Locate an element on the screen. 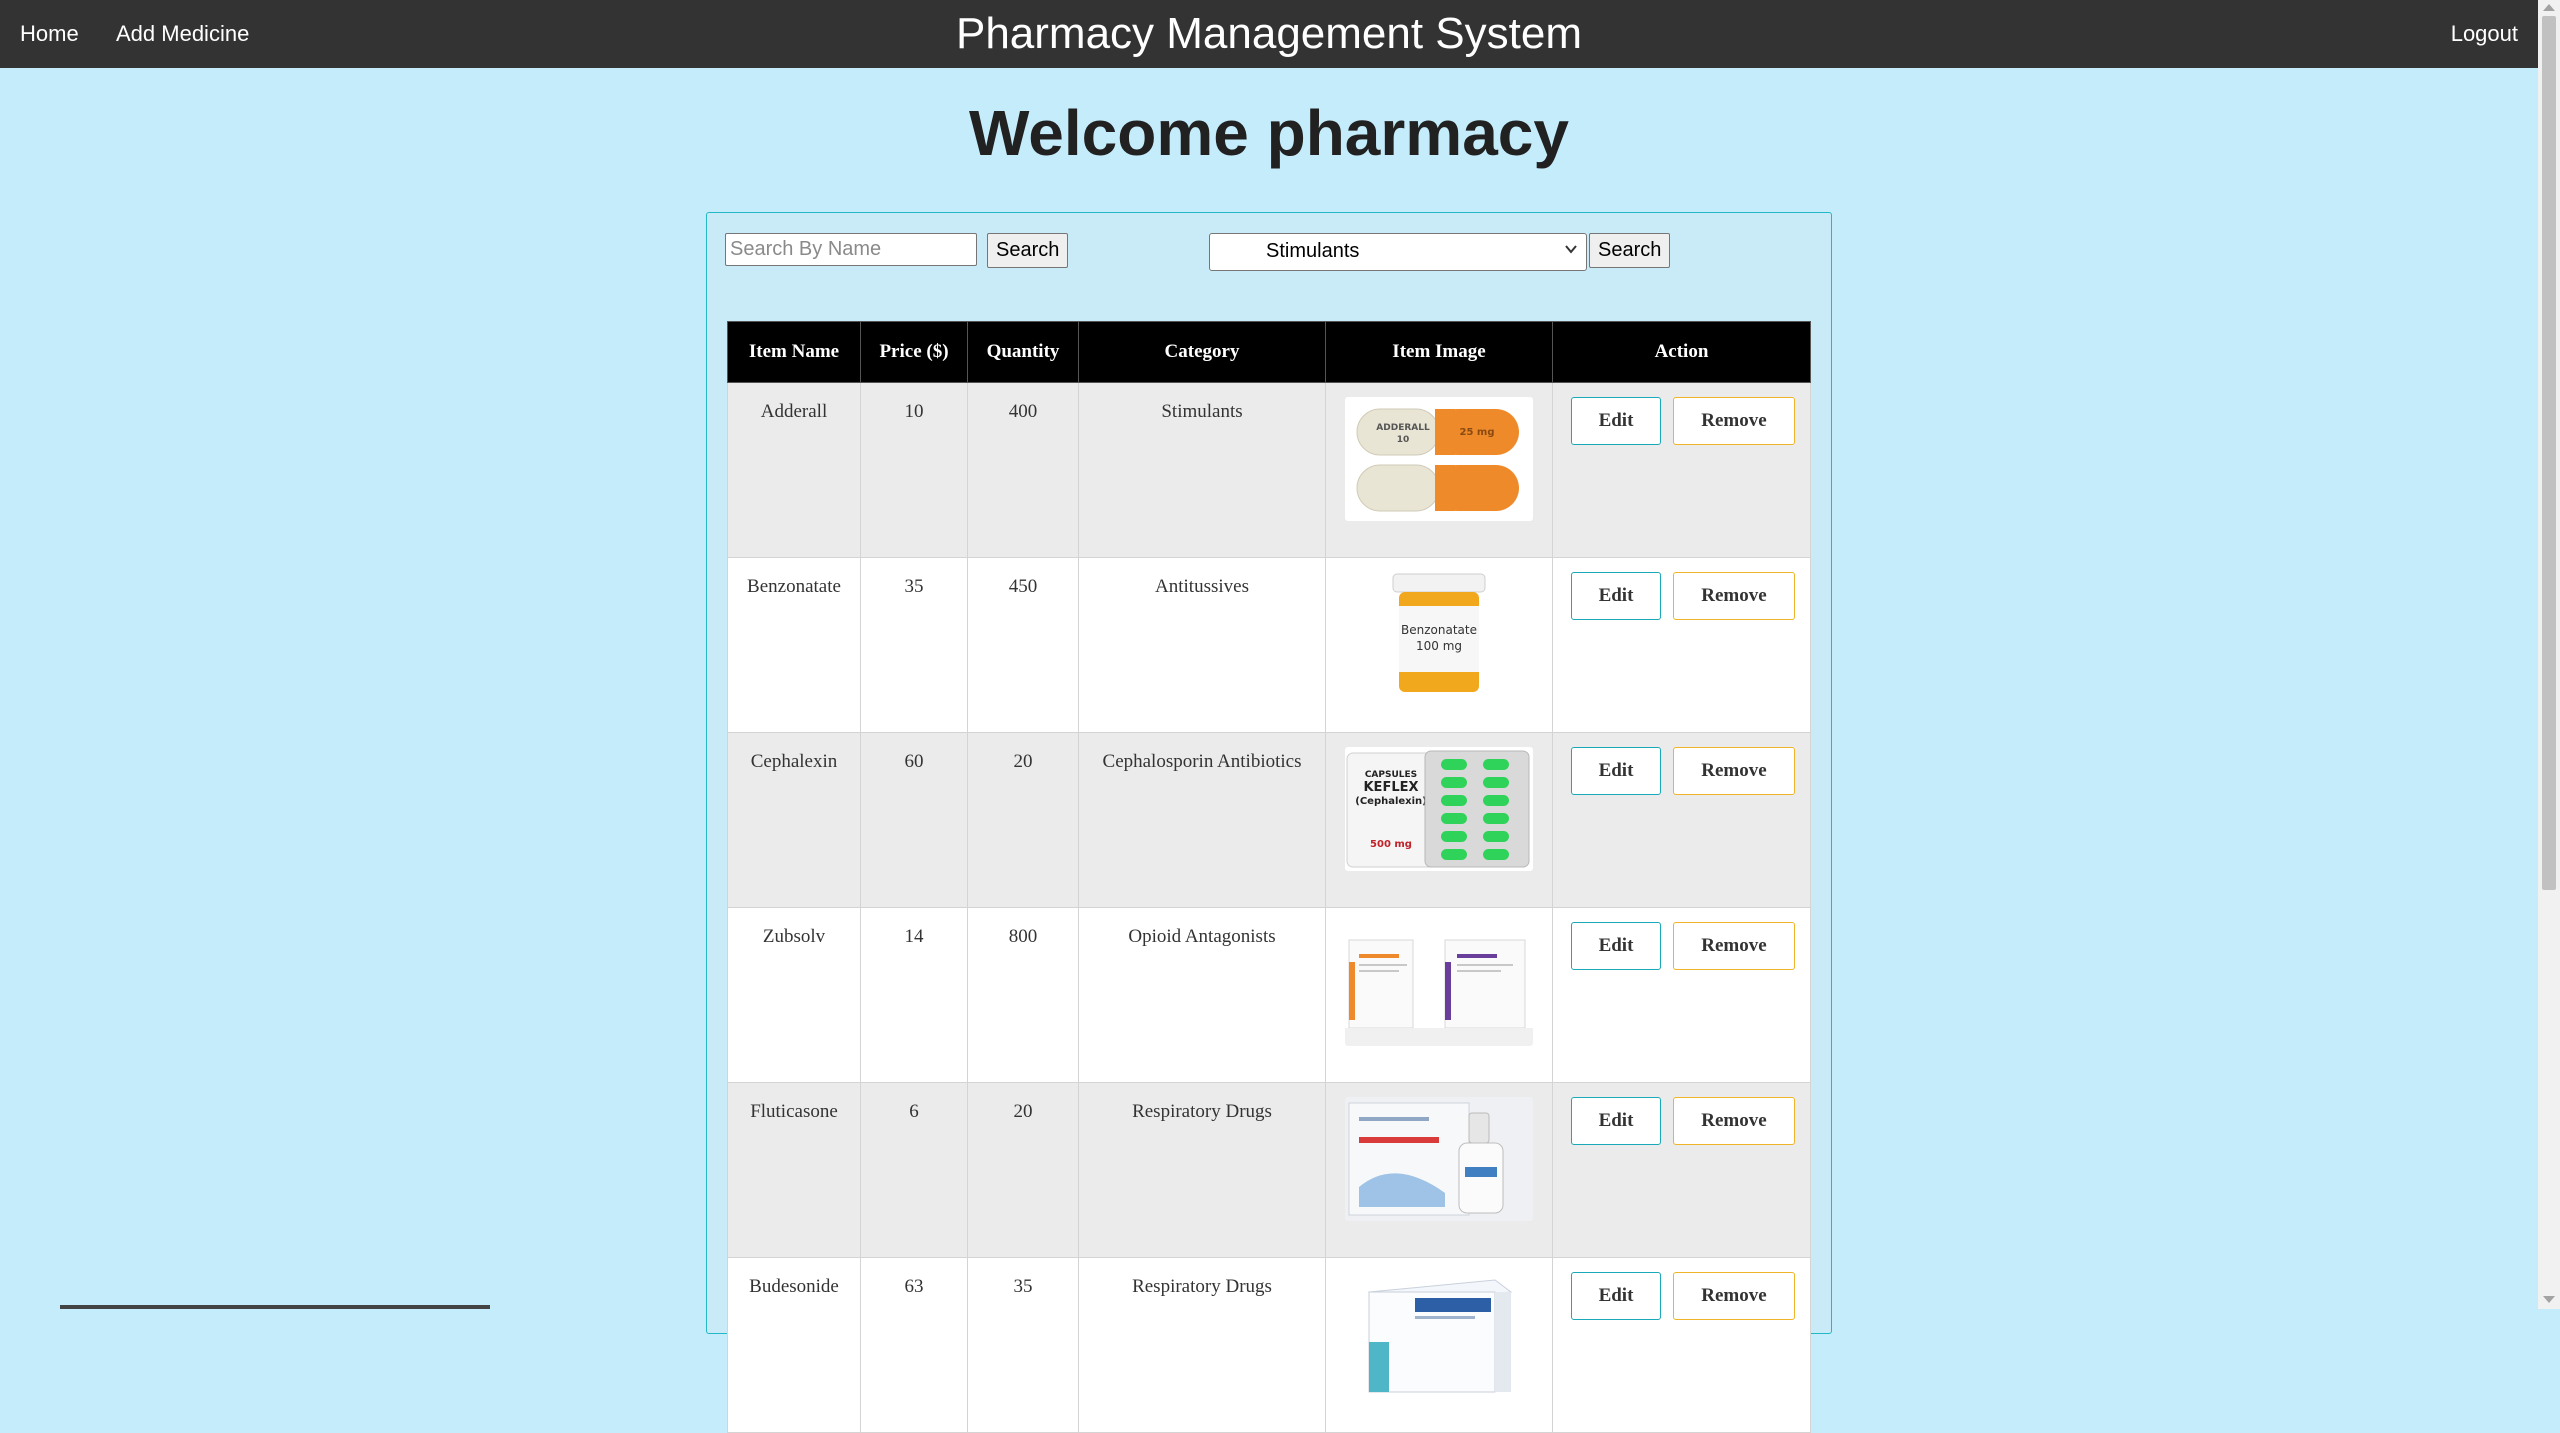 The image size is (2560, 1433). col-header-quantity: Quantity is located at coordinates (1023, 352).